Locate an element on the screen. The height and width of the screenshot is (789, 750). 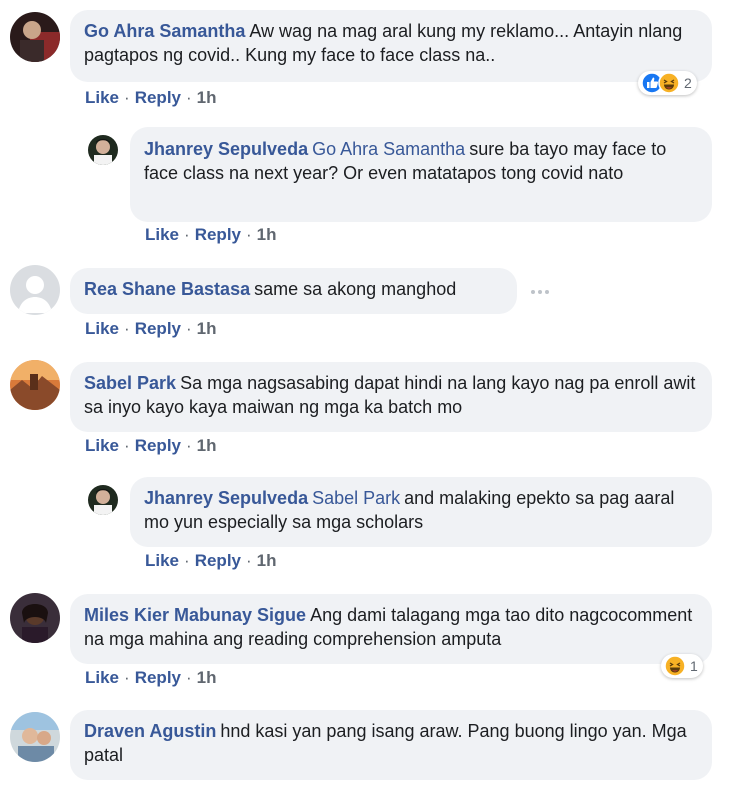
comment-author: Miles Kier Mabunay Sigue is located at coordinates (195, 615).